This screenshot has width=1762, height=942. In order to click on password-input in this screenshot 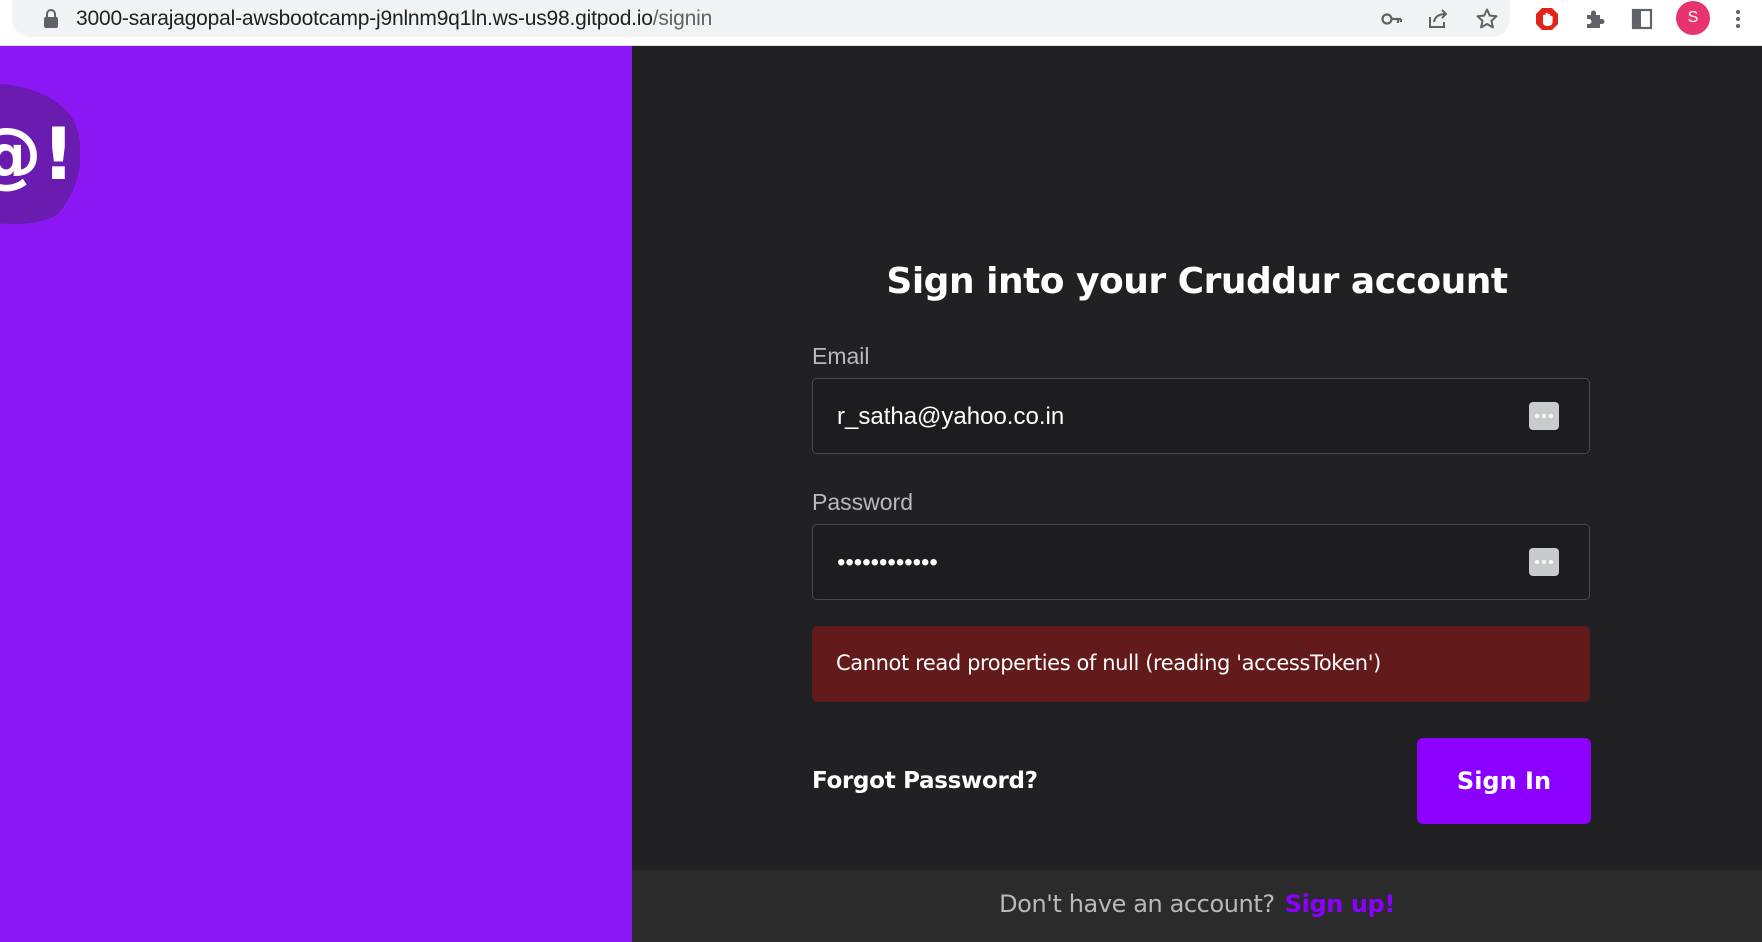, I will do `click(1177, 563)`.